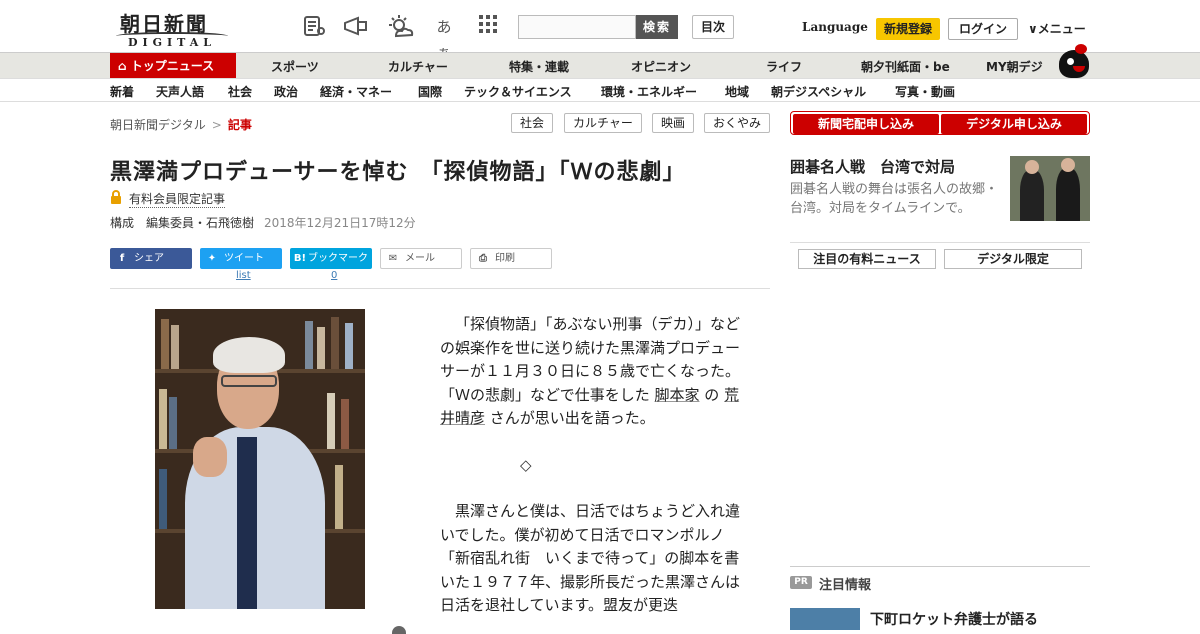 The width and height of the screenshot is (1200, 634). Describe the element at coordinates (244, 258) in the screenshot. I see `twitter-share-label: ツイート` at that location.